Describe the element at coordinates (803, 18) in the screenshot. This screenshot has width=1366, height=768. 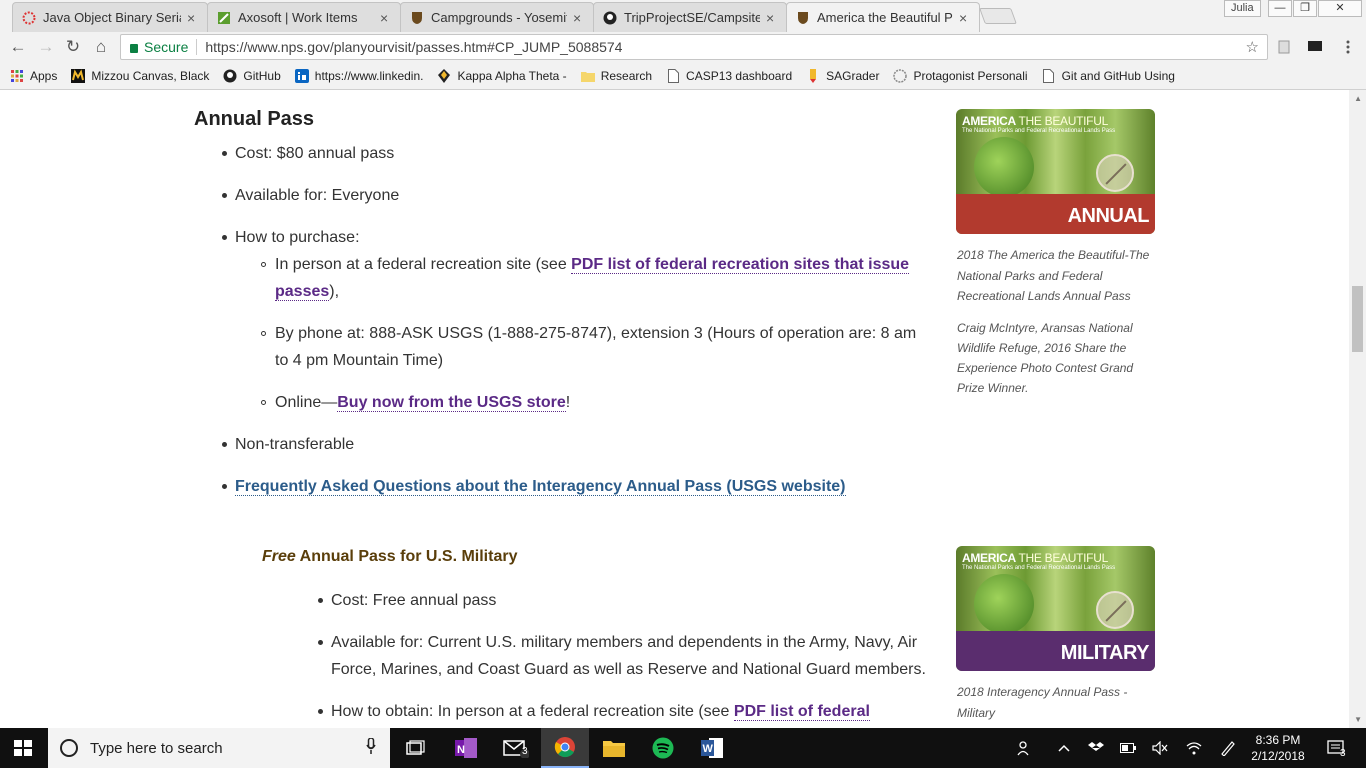
I see `nps-arrowhead-icon` at that location.